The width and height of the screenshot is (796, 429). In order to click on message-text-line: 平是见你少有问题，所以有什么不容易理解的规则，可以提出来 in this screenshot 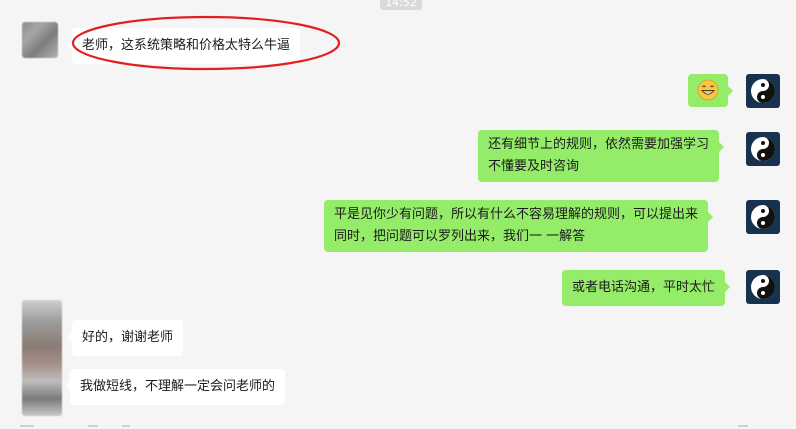, I will do `click(516, 214)`.